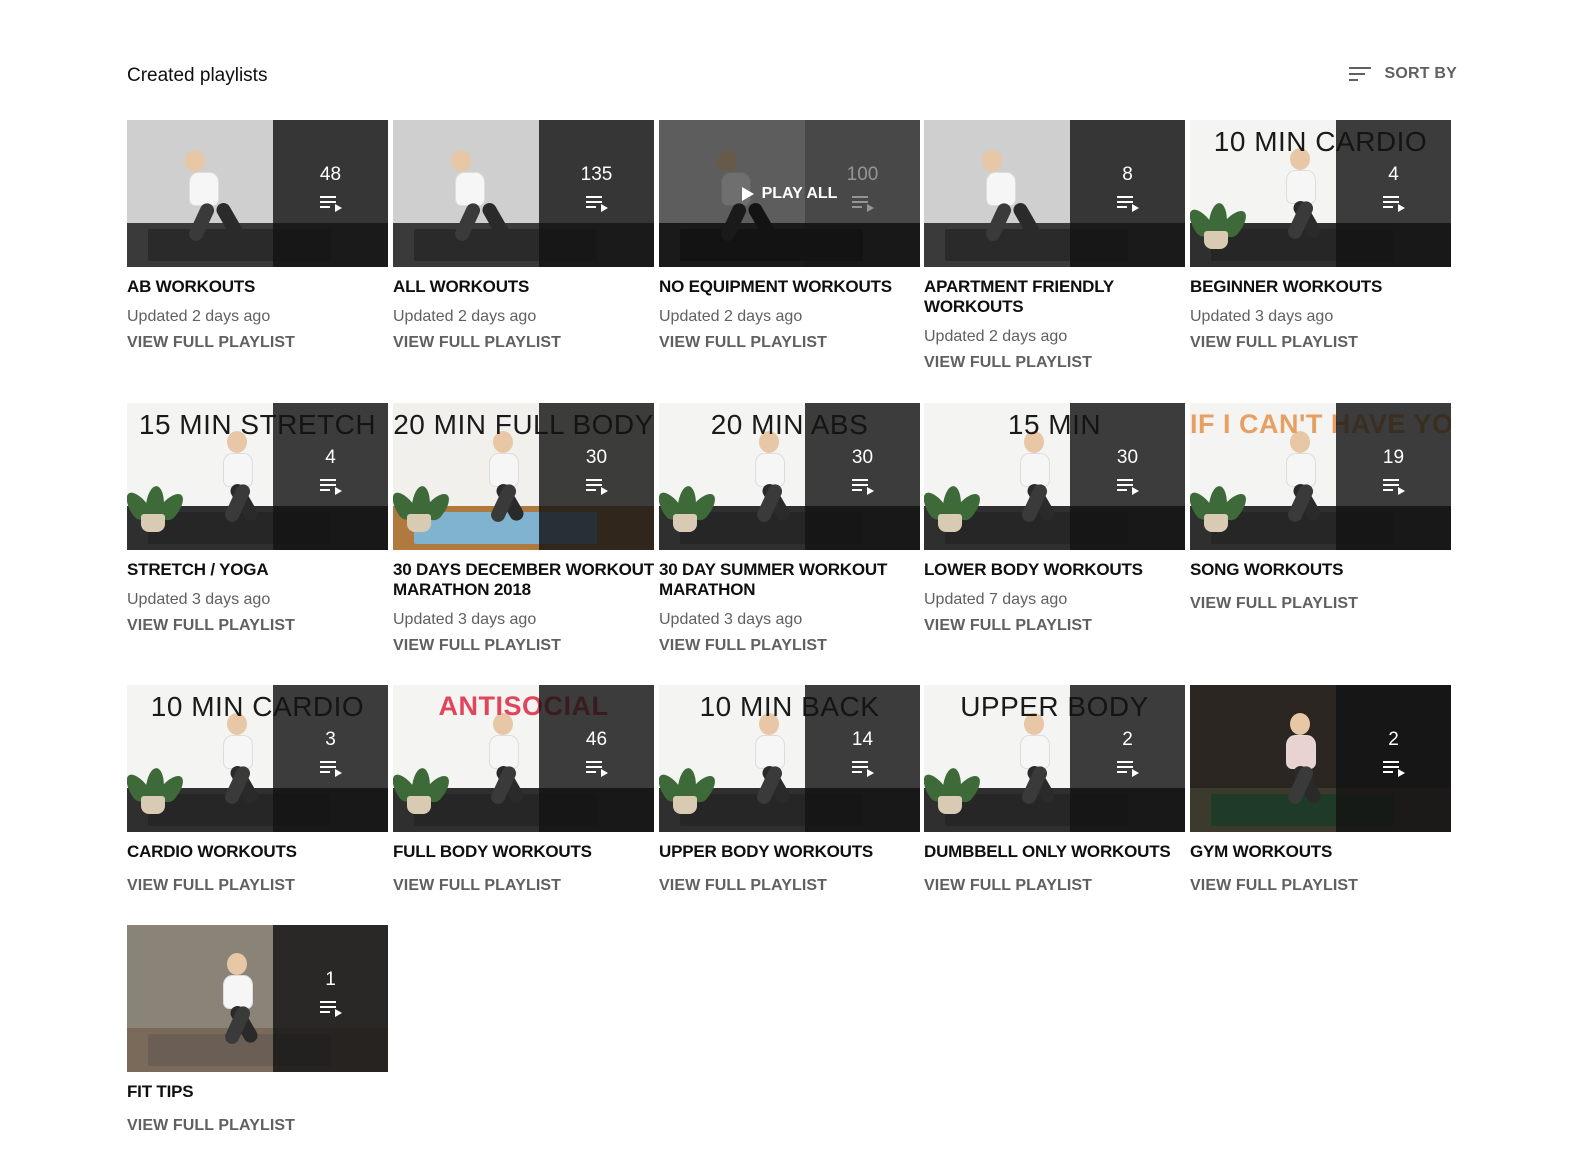  I want to click on play-all-label: PLAY ALL, so click(799, 193).